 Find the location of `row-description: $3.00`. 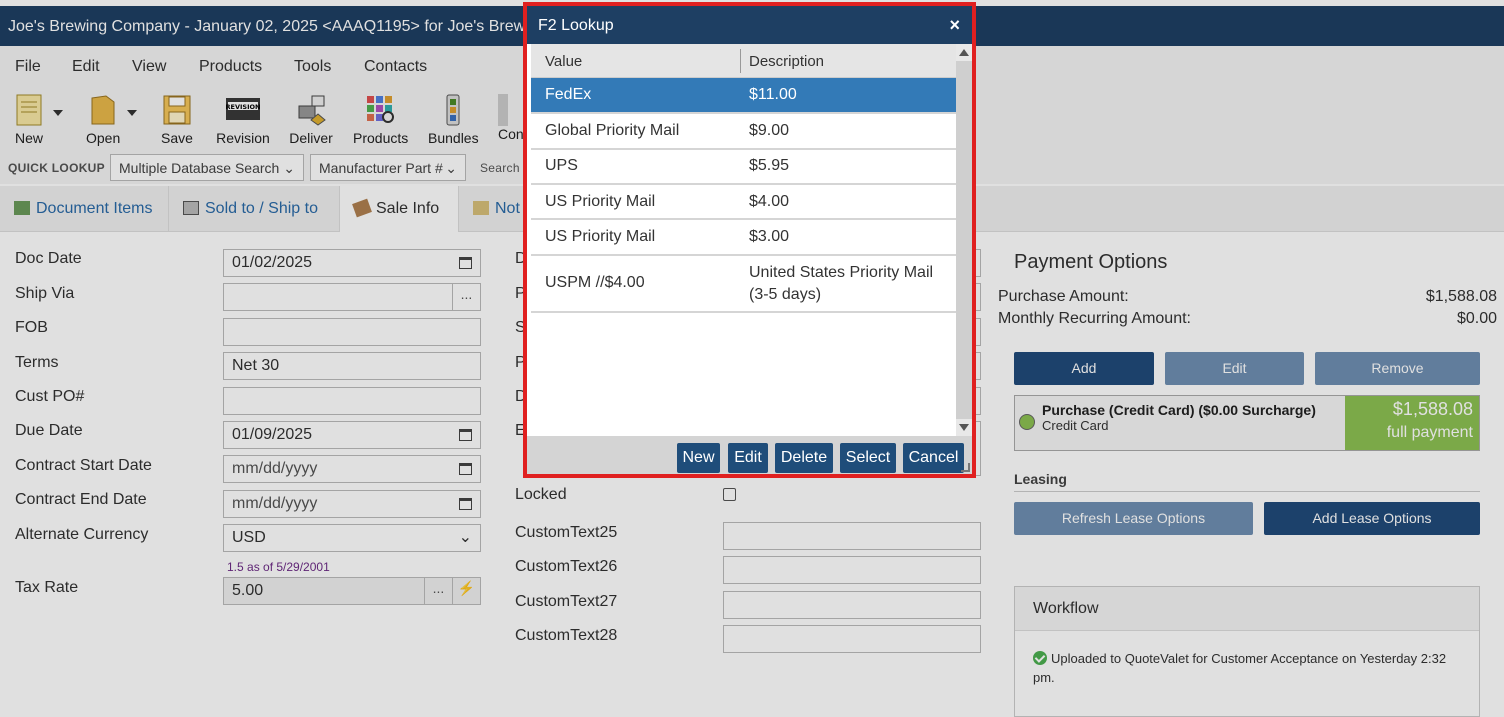

row-description: $3.00 is located at coordinates (769, 236).